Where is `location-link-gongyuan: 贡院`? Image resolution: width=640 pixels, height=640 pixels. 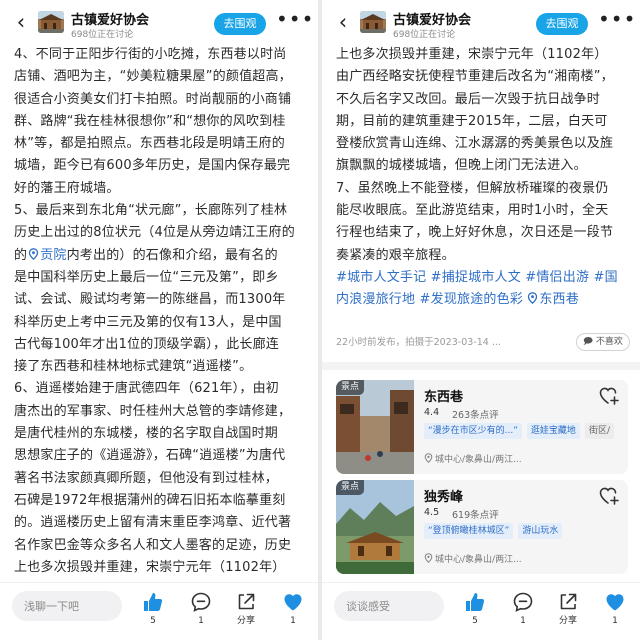 location-link-gongyuan: 贡院 is located at coordinates (46, 255).